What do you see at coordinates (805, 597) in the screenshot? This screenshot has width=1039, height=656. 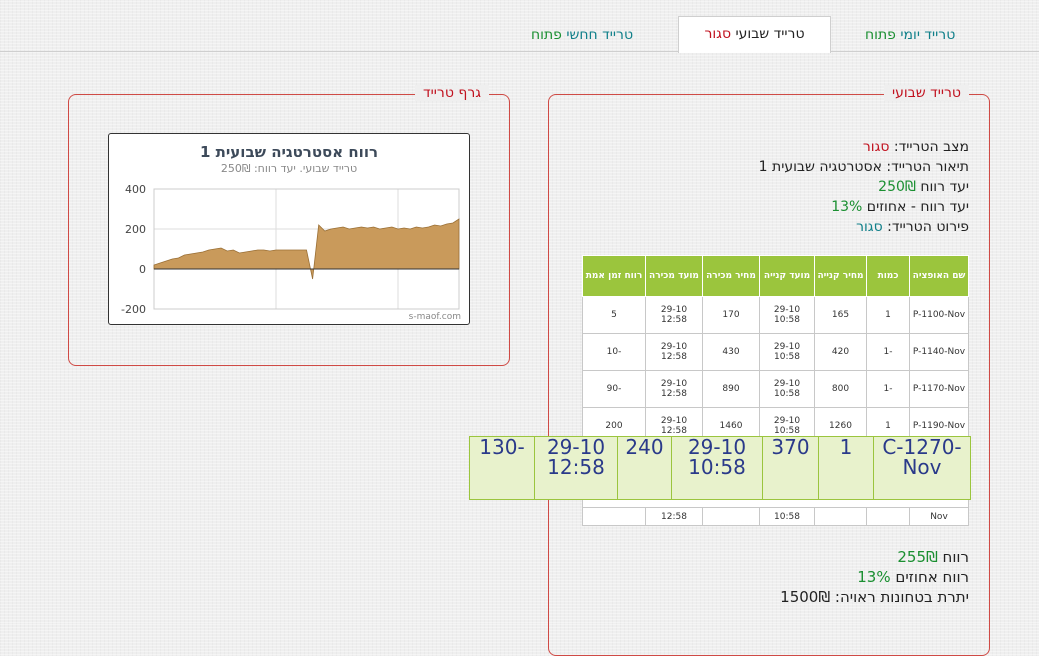 I see `margin-value: 1500₪` at bounding box center [805, 597].